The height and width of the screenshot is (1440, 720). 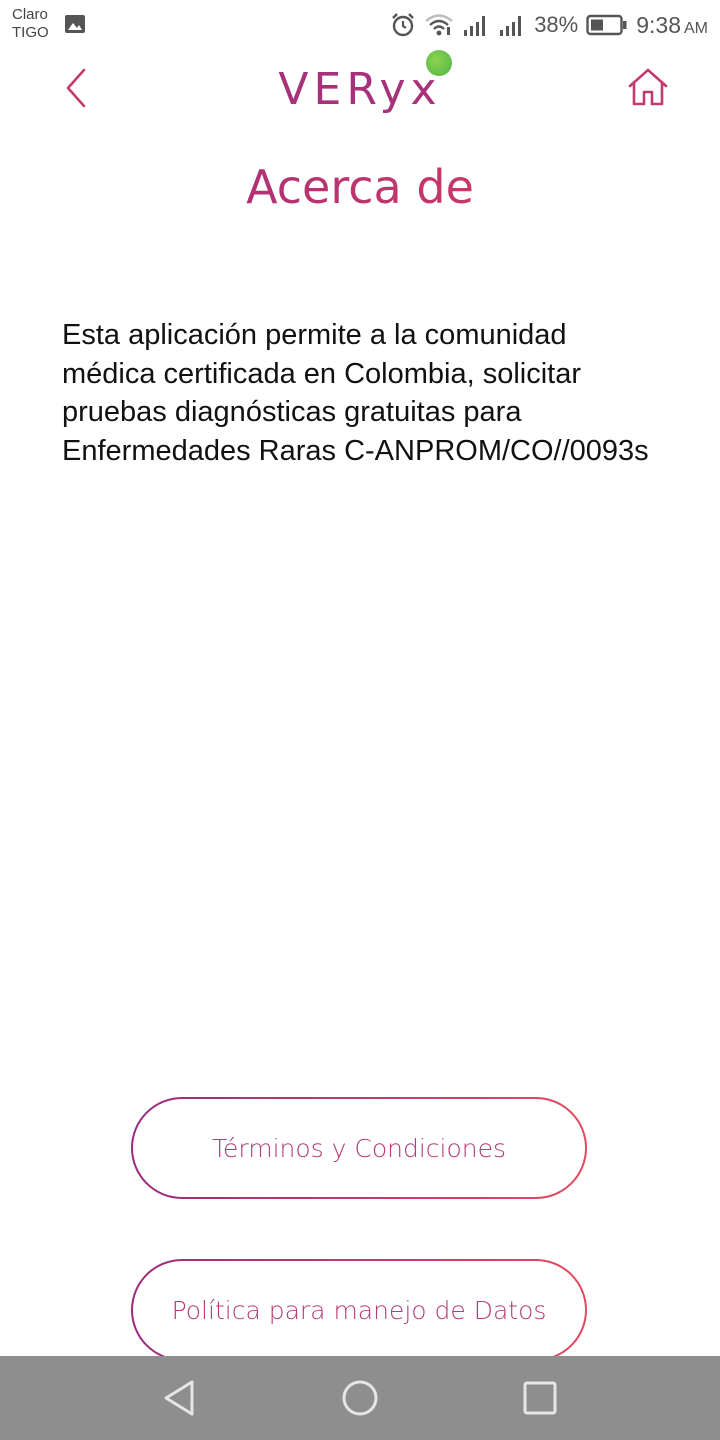 I want to click on battery-icon, so click(x=606, y=25).